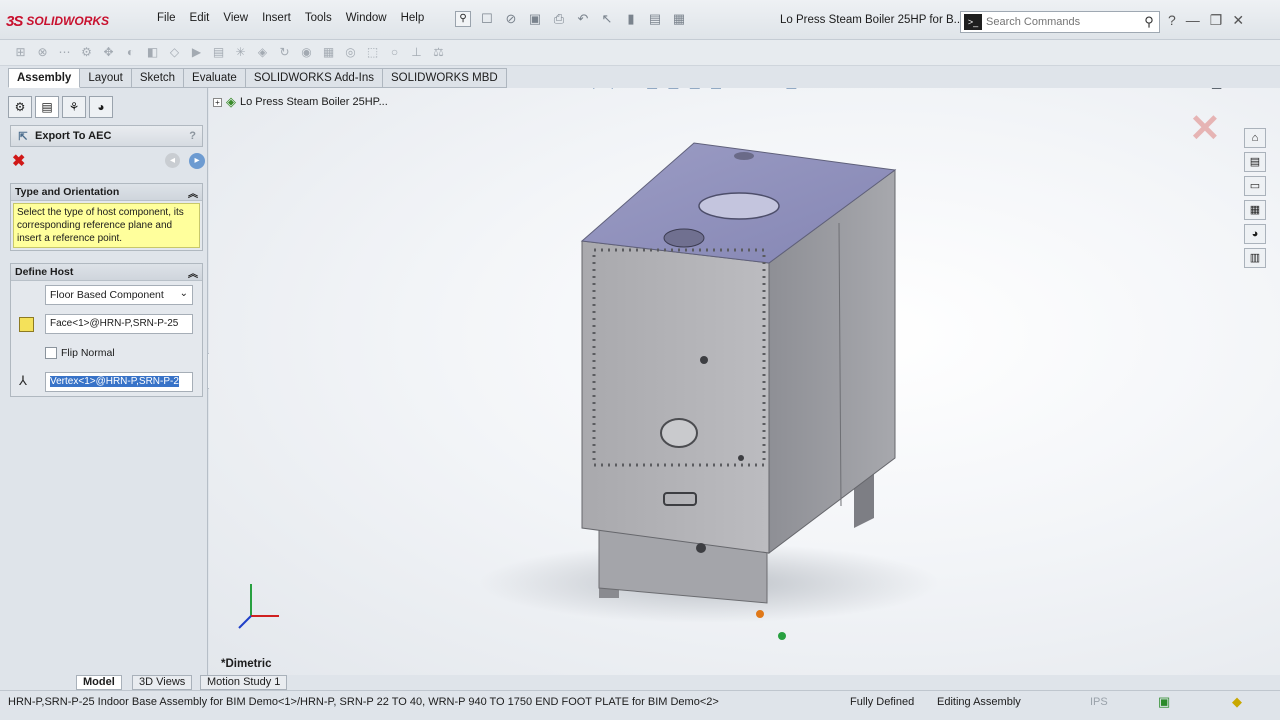 Image resolution: width=1280 pixels, height=720 pixels. I want to click on tab-mbd: SOLIDWORKS MBD, so click(444, 78).